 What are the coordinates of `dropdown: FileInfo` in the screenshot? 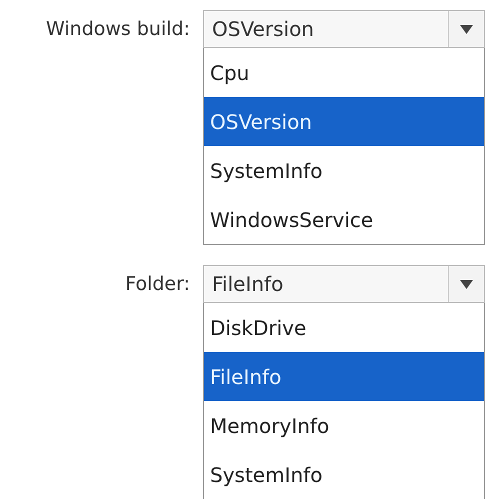 It's located at (344, 284).